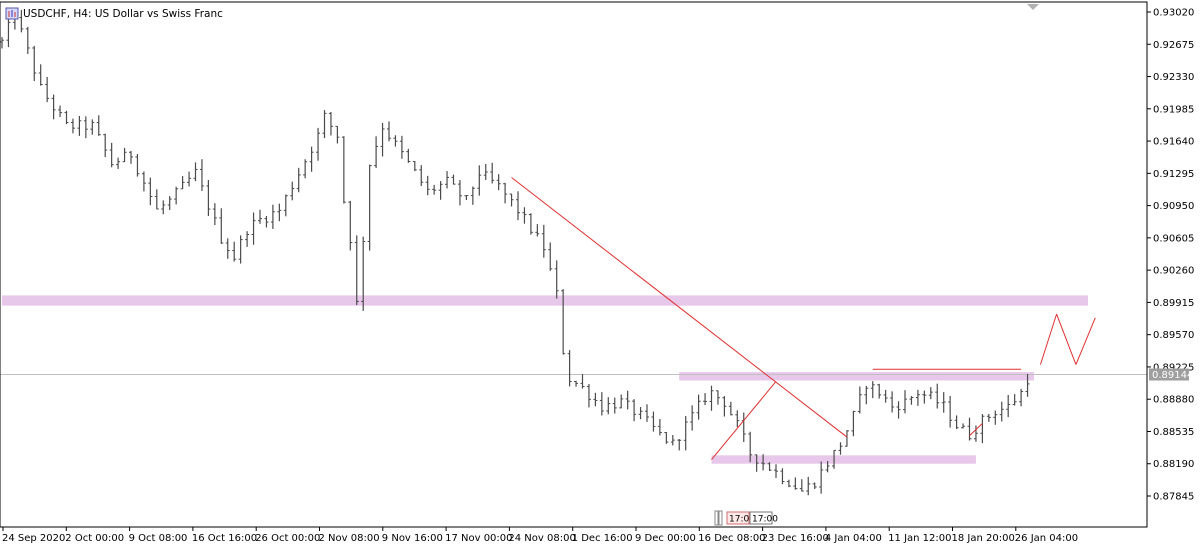 Image resolution: width=1200 pixels, height=549 pixels. I want to click on y-tick-label: 0.89915, so click(1173, 303).